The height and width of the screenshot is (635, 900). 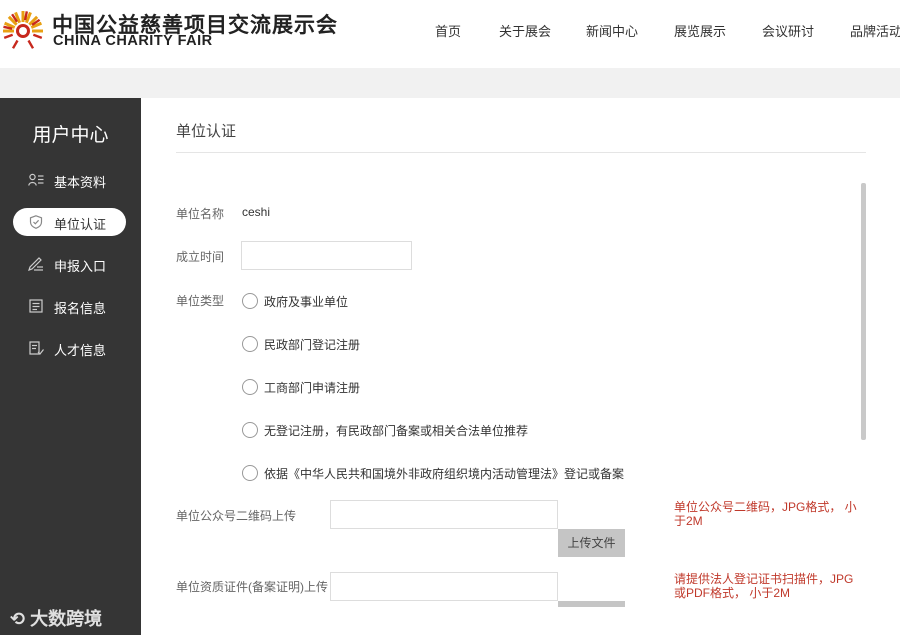 I want to click on radio-label: 依据《中华人民共和国境外非政府组织境内活动管理法》登记或备案, so click(x=444, y=474).